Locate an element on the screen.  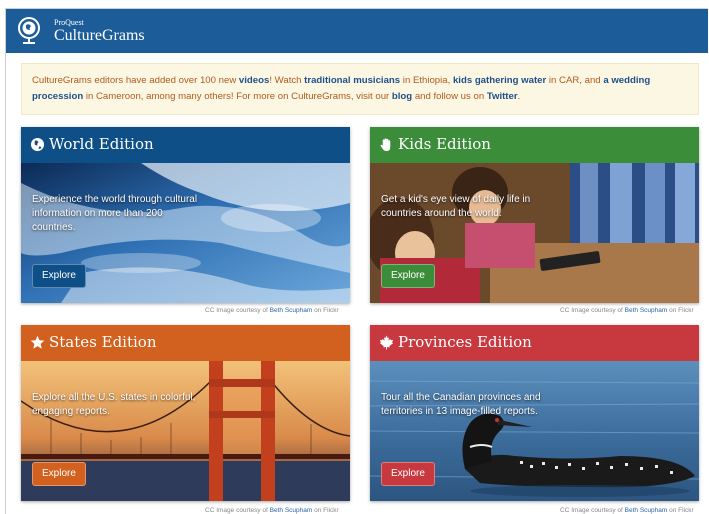
maple-leaf-icon is located at coordinates (386, 342).